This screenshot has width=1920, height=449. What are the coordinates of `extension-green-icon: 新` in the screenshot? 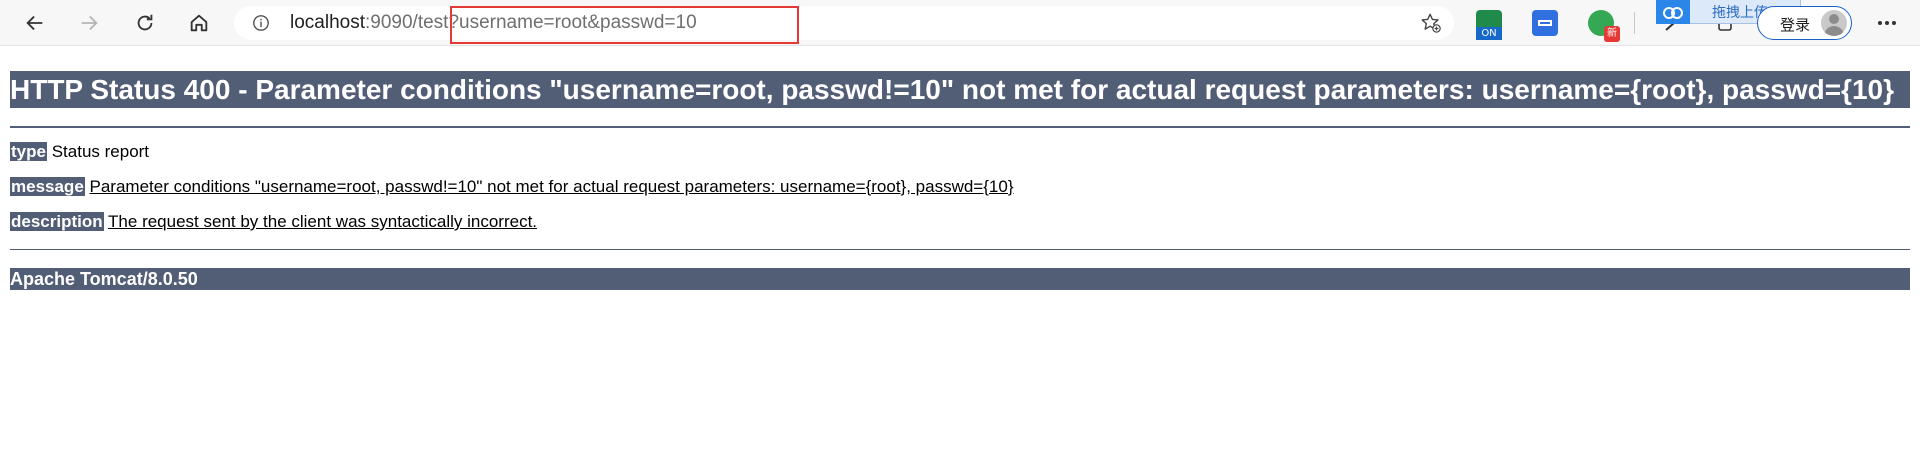 It's located at (1604, 26).